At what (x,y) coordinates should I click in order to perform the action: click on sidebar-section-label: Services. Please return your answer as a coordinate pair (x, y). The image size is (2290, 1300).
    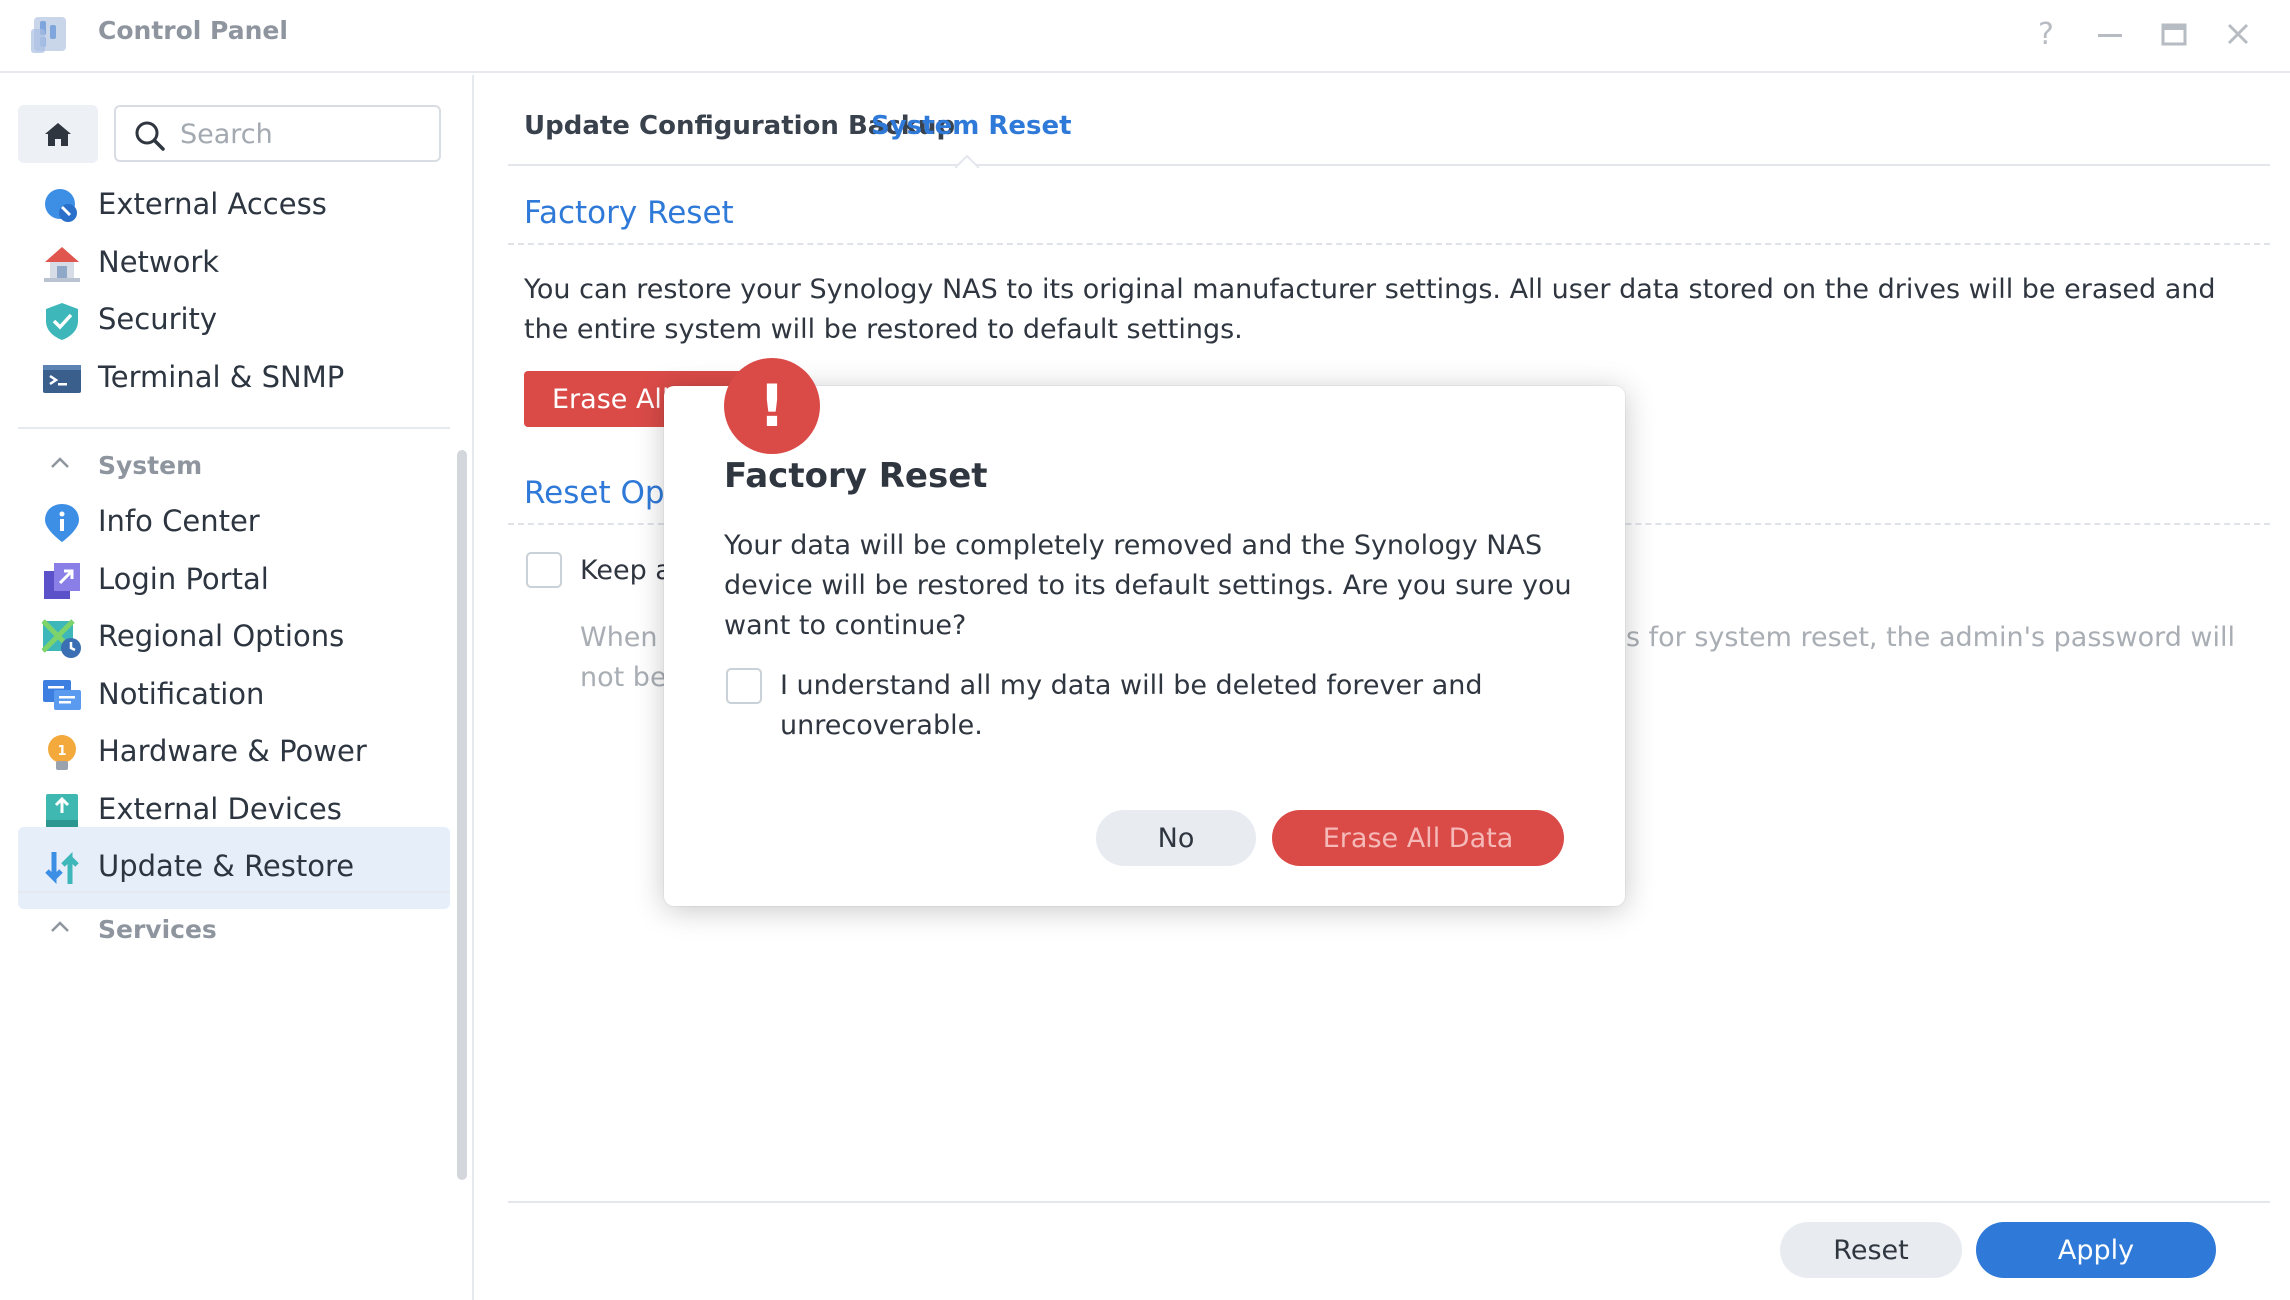
    Looking at the image, I should click on (157, 929).